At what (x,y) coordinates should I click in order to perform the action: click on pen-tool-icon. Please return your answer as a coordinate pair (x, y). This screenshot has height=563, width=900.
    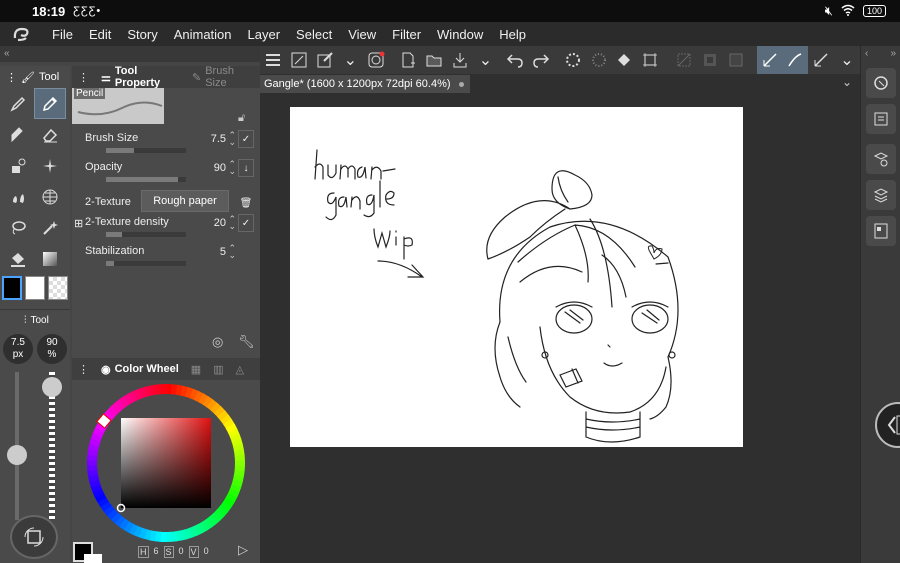
    Looking at the image, I should click on (18, 103).